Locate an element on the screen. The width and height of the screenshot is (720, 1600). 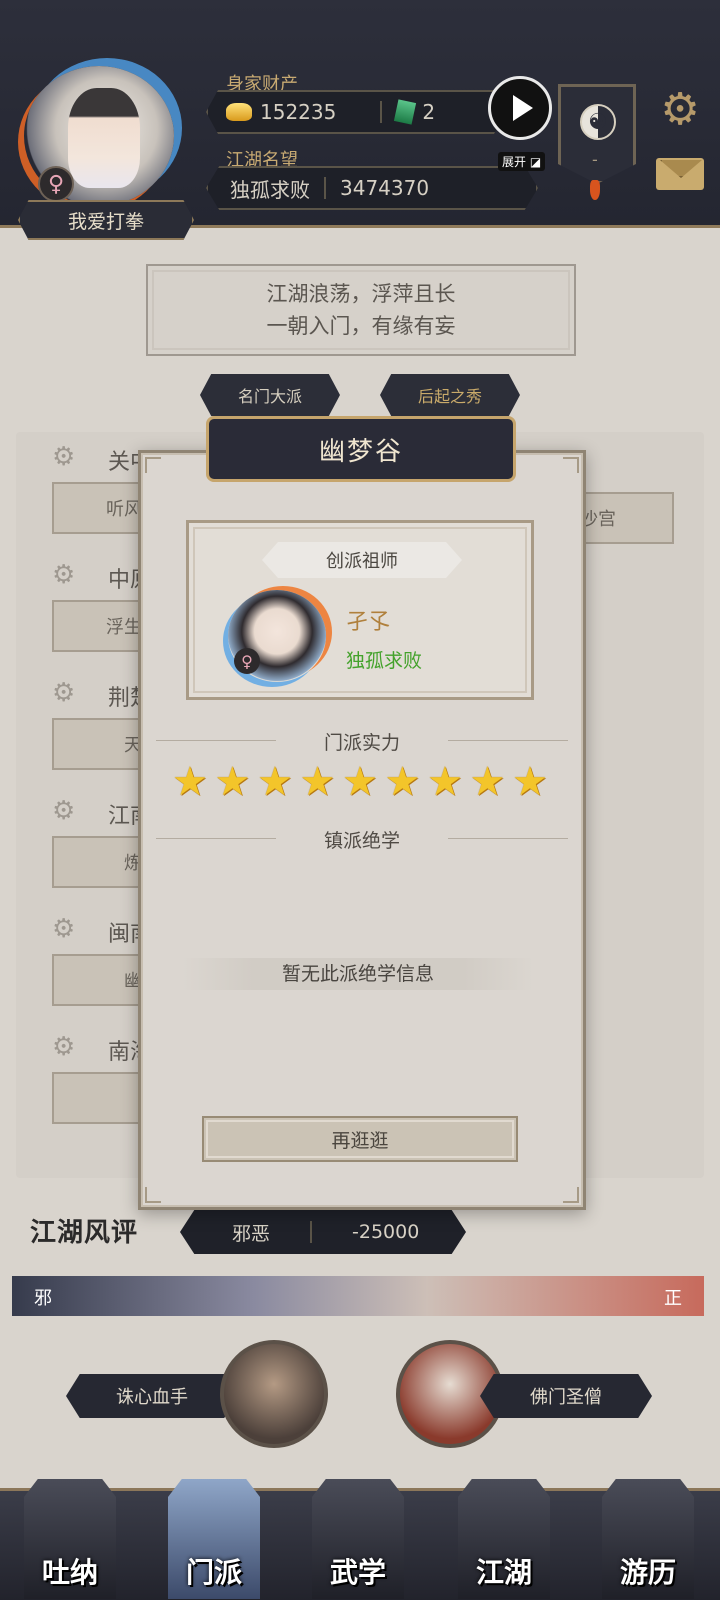
founder-tag: 创派祖师 is located at coordinates (362, 560).